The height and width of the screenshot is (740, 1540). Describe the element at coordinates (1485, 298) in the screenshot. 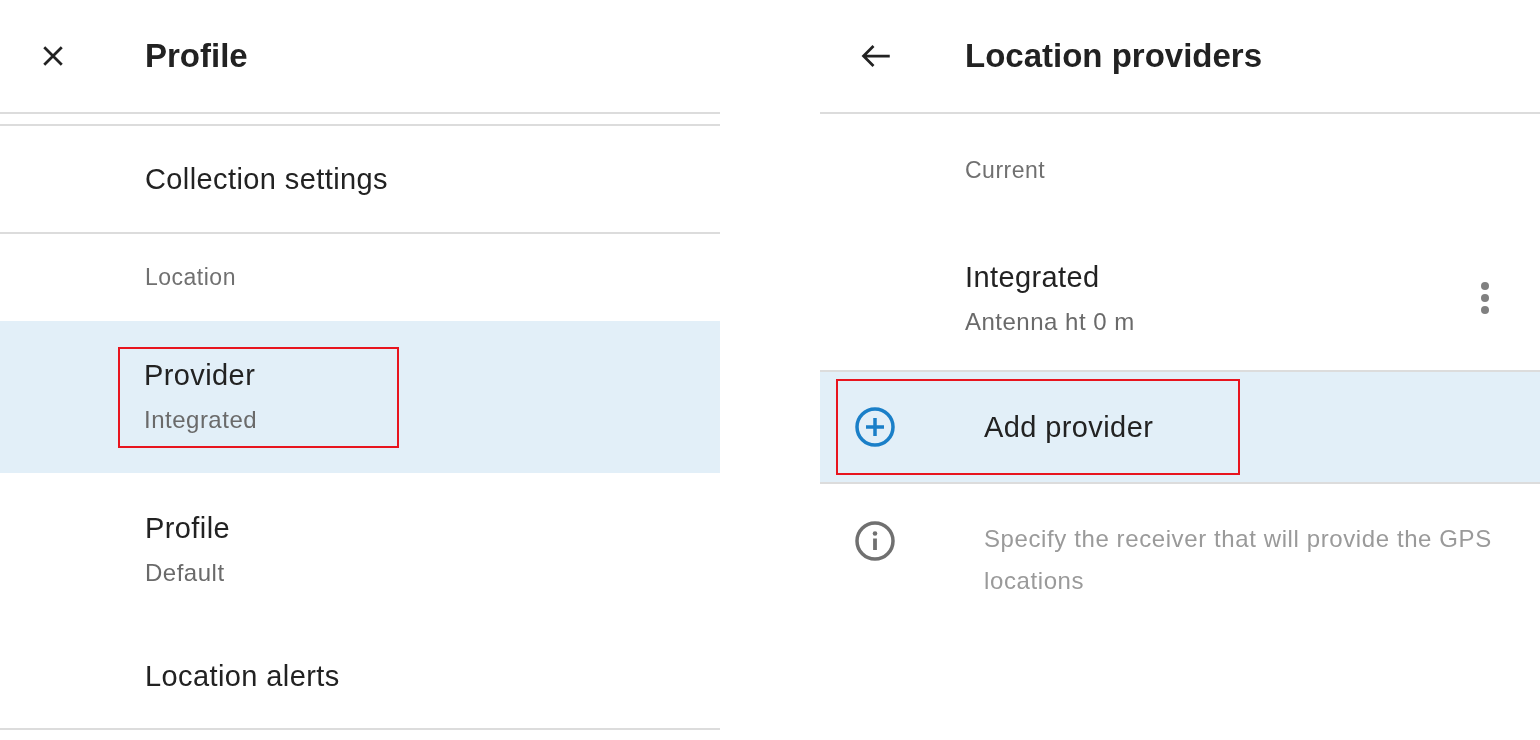

I see `more-options-icon` at that location.